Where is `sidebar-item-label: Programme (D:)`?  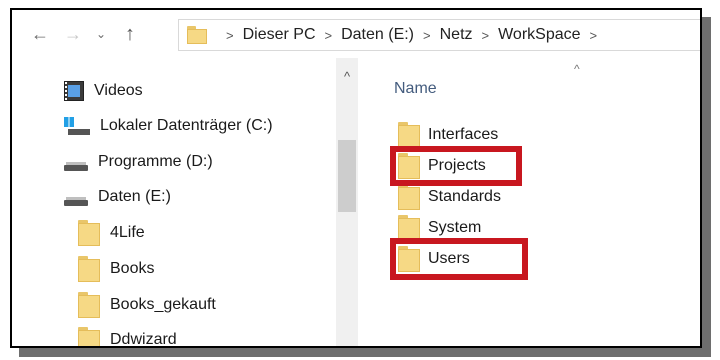
sidebar-item-label: Programme (D:) is located at coordinates (155, 161).